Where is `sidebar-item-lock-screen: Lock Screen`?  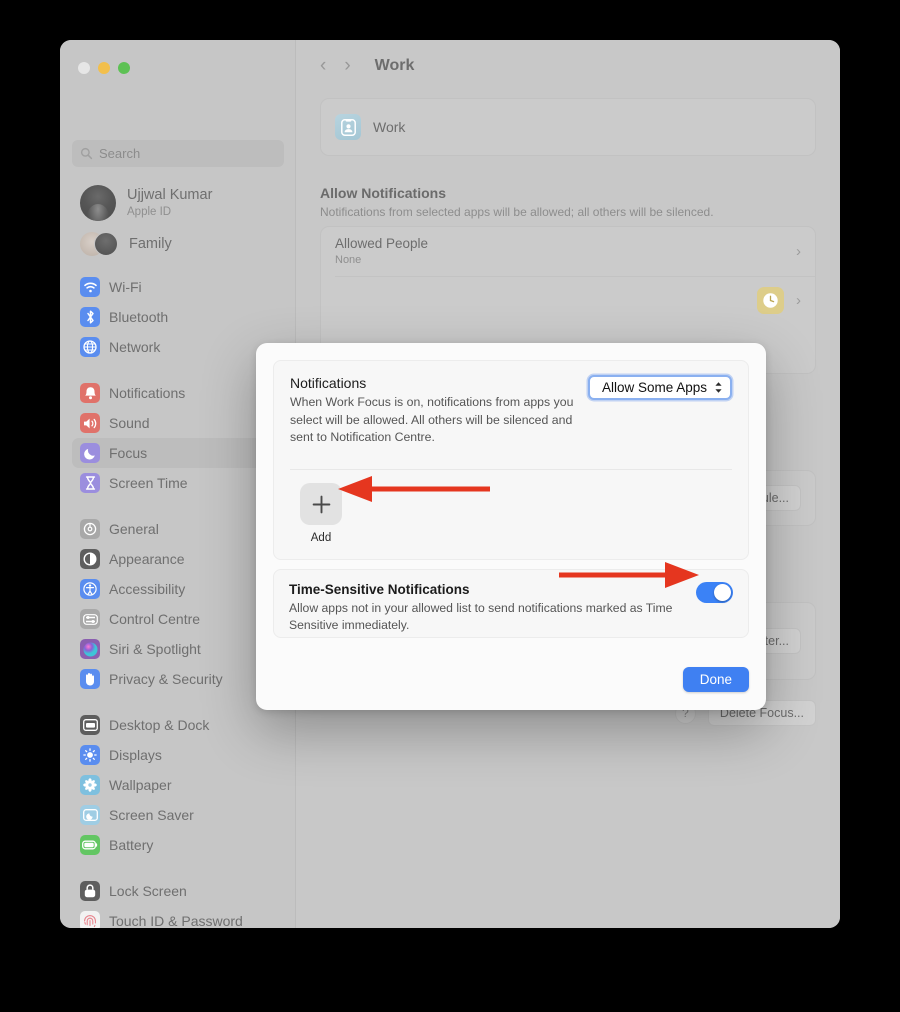
sidebar-item-lock-screen: Lock Screen is located at coordinates (178, 891).